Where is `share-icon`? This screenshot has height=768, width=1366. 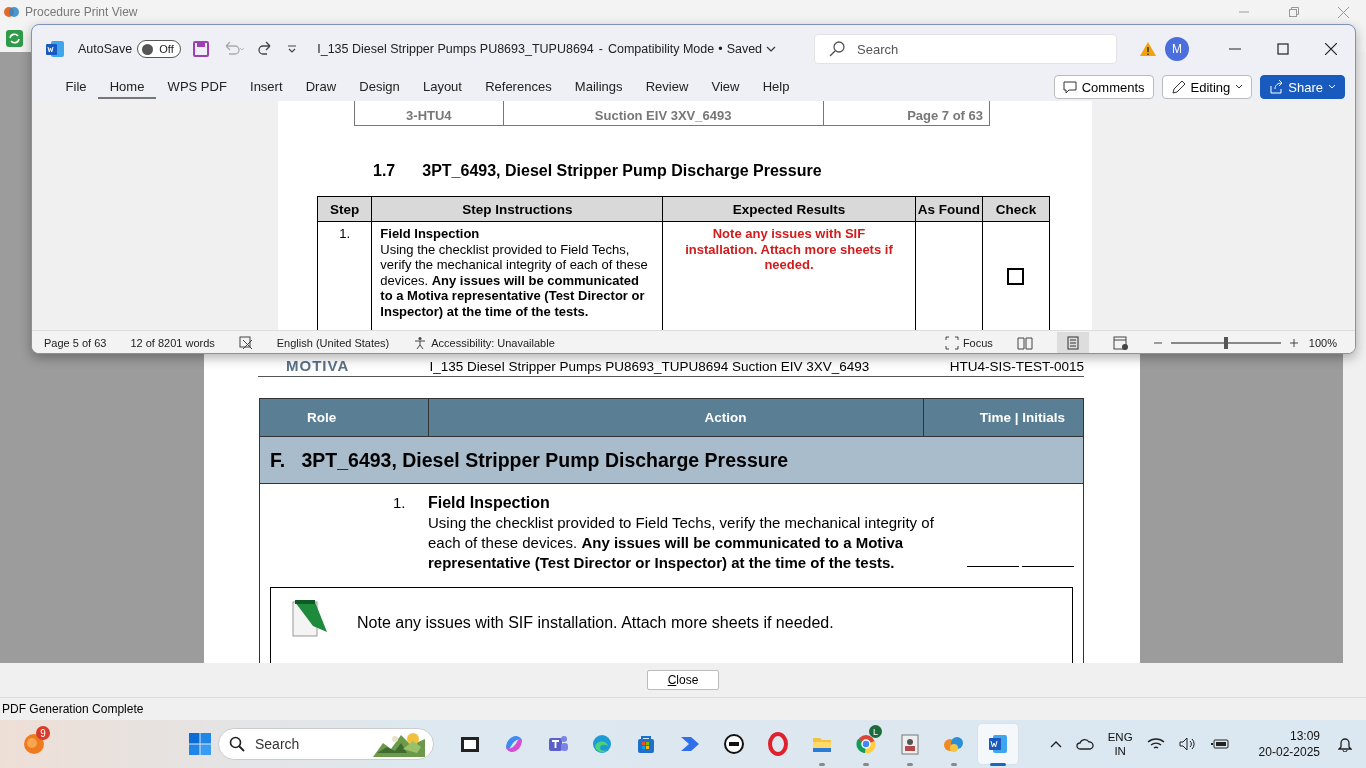
share-icon is located at coordinates (1276, 87).